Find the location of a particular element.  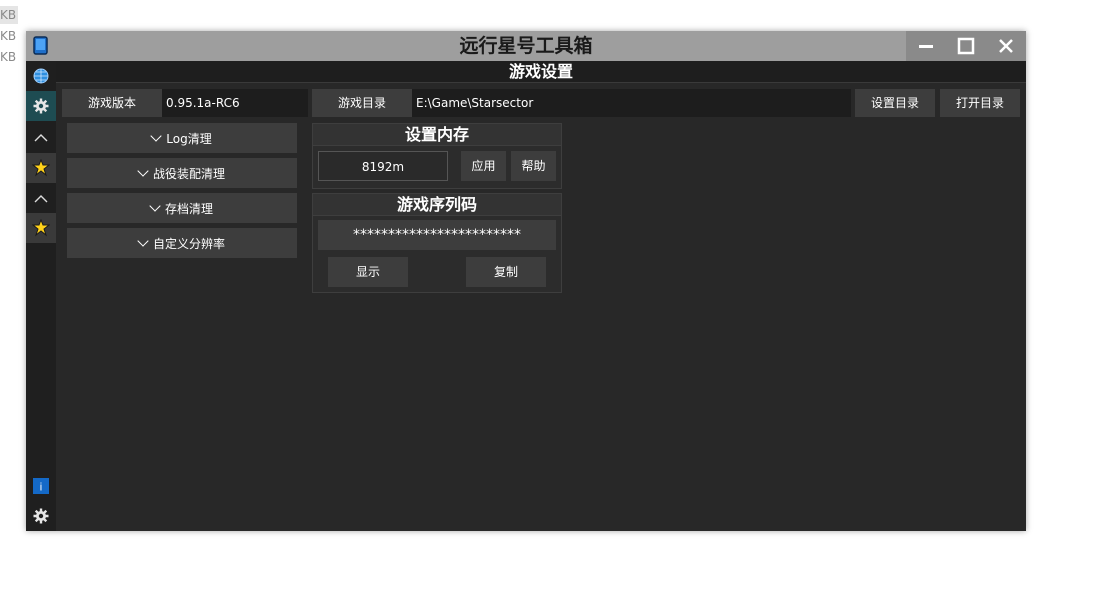

close-button is located at coordinates (1006, 46).